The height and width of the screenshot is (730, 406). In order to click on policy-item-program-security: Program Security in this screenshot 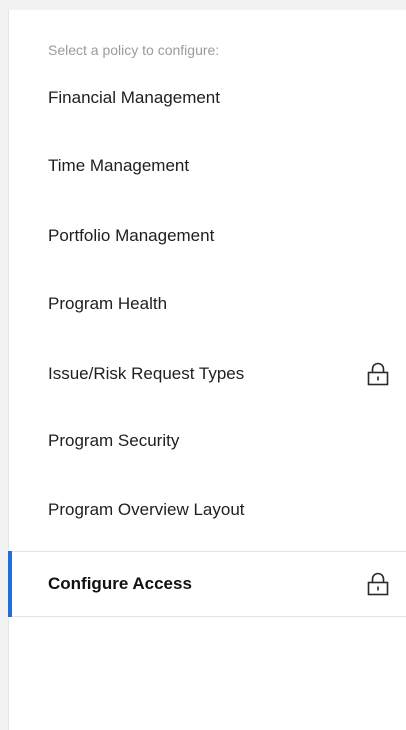, I will do `click(207, 441)`.